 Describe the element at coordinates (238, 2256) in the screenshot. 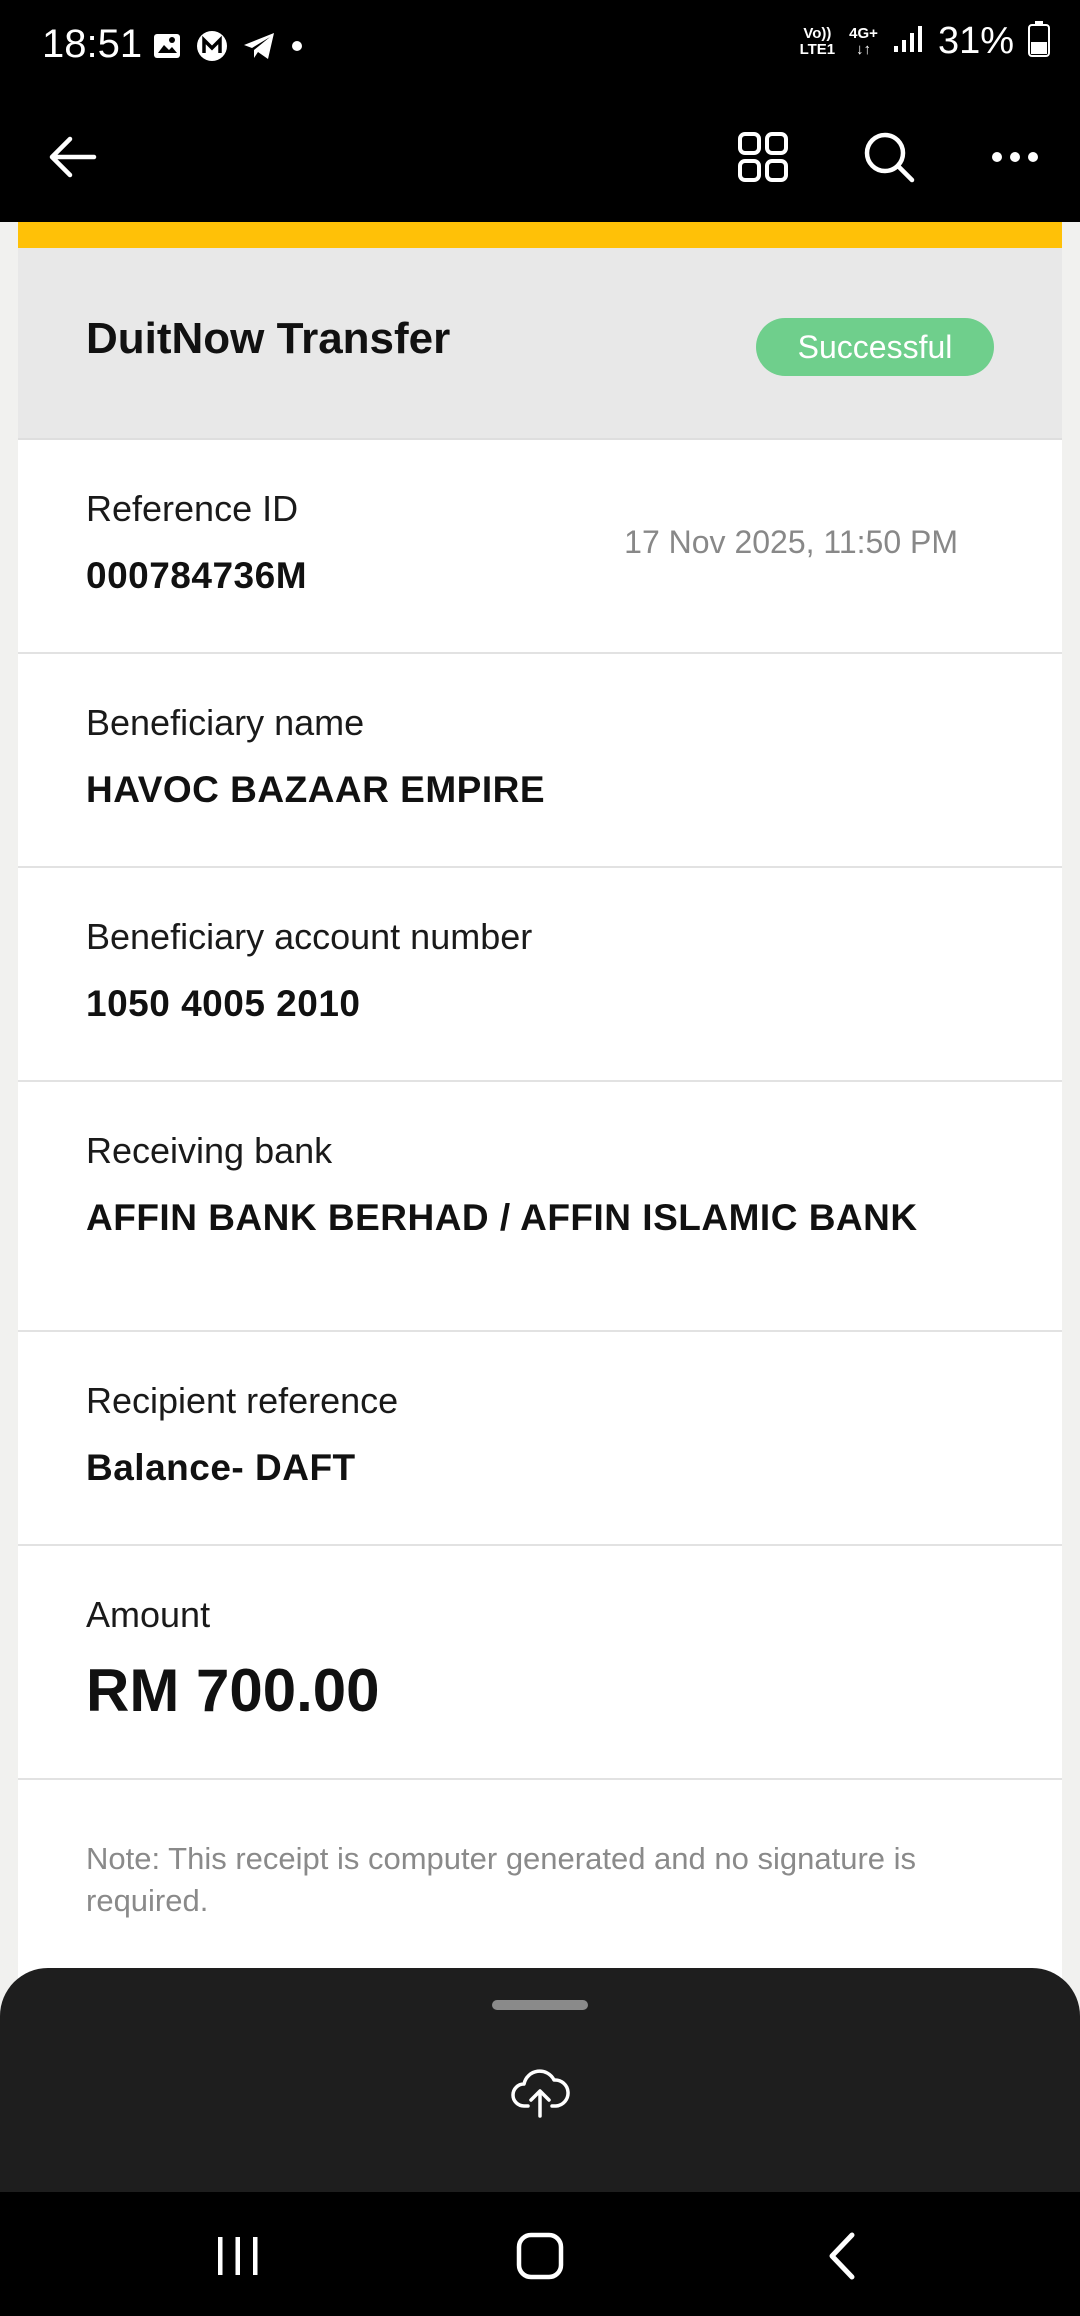

I see `recent-apps-icon` at that location.